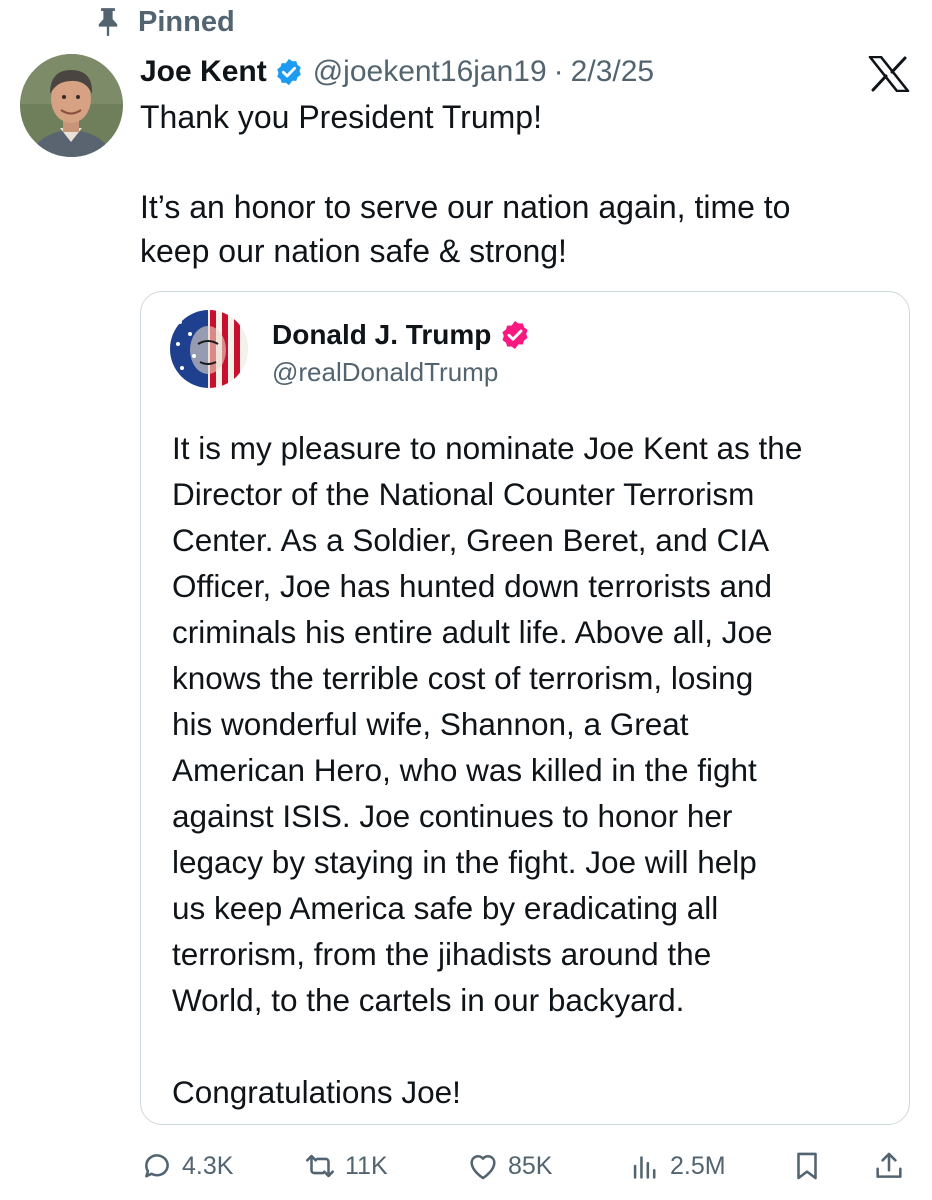 The width and height of the screenshot is (932, 1200). I want to click on quoted-text-line: World, to the cartels in our backyard., so click(428, 1000).